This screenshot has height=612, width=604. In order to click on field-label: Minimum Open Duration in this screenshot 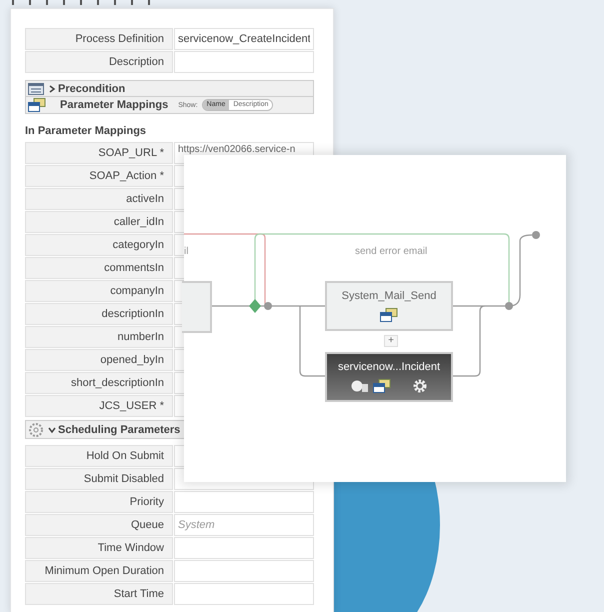, I will do `click(99, 571)`.